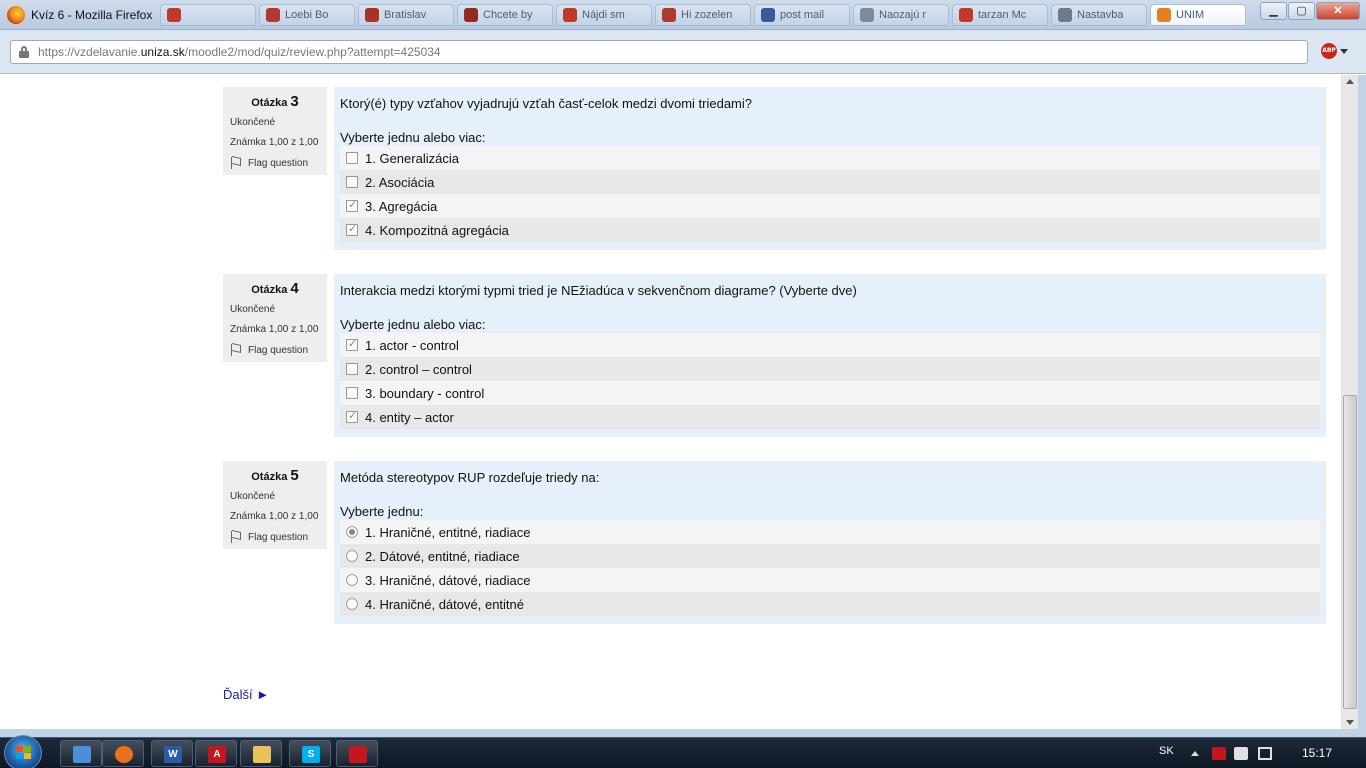  What do you see at coordinates (246, 694) in the screenshot?
I see `next-page-link: Ďalší ►` at bounding box center [246, 694].